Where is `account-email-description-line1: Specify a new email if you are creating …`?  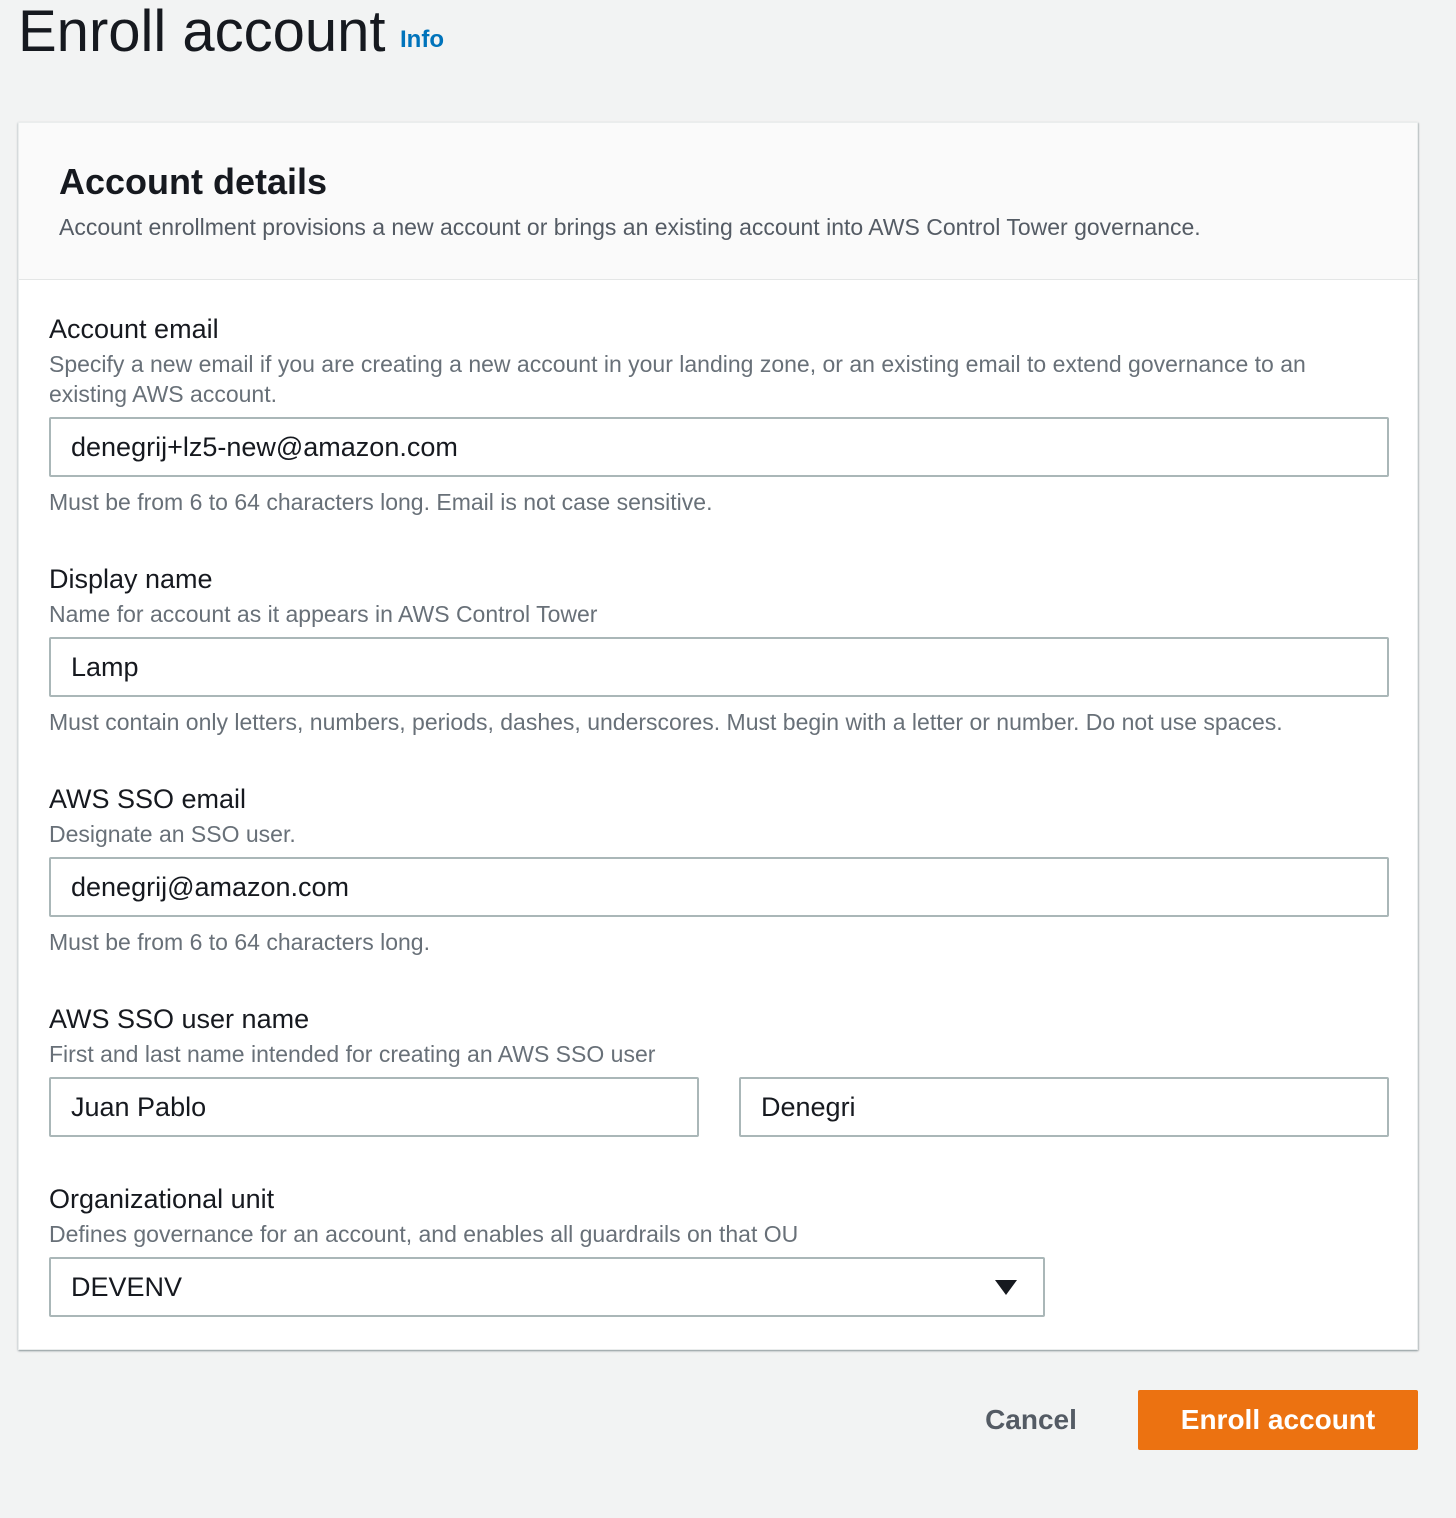 account-email-description-line1: Specify a new email if you are creating … is located at coordinates (677, 364).